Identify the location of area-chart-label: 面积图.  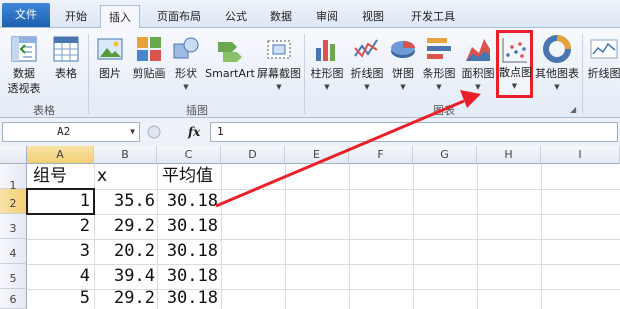
(478, 73).